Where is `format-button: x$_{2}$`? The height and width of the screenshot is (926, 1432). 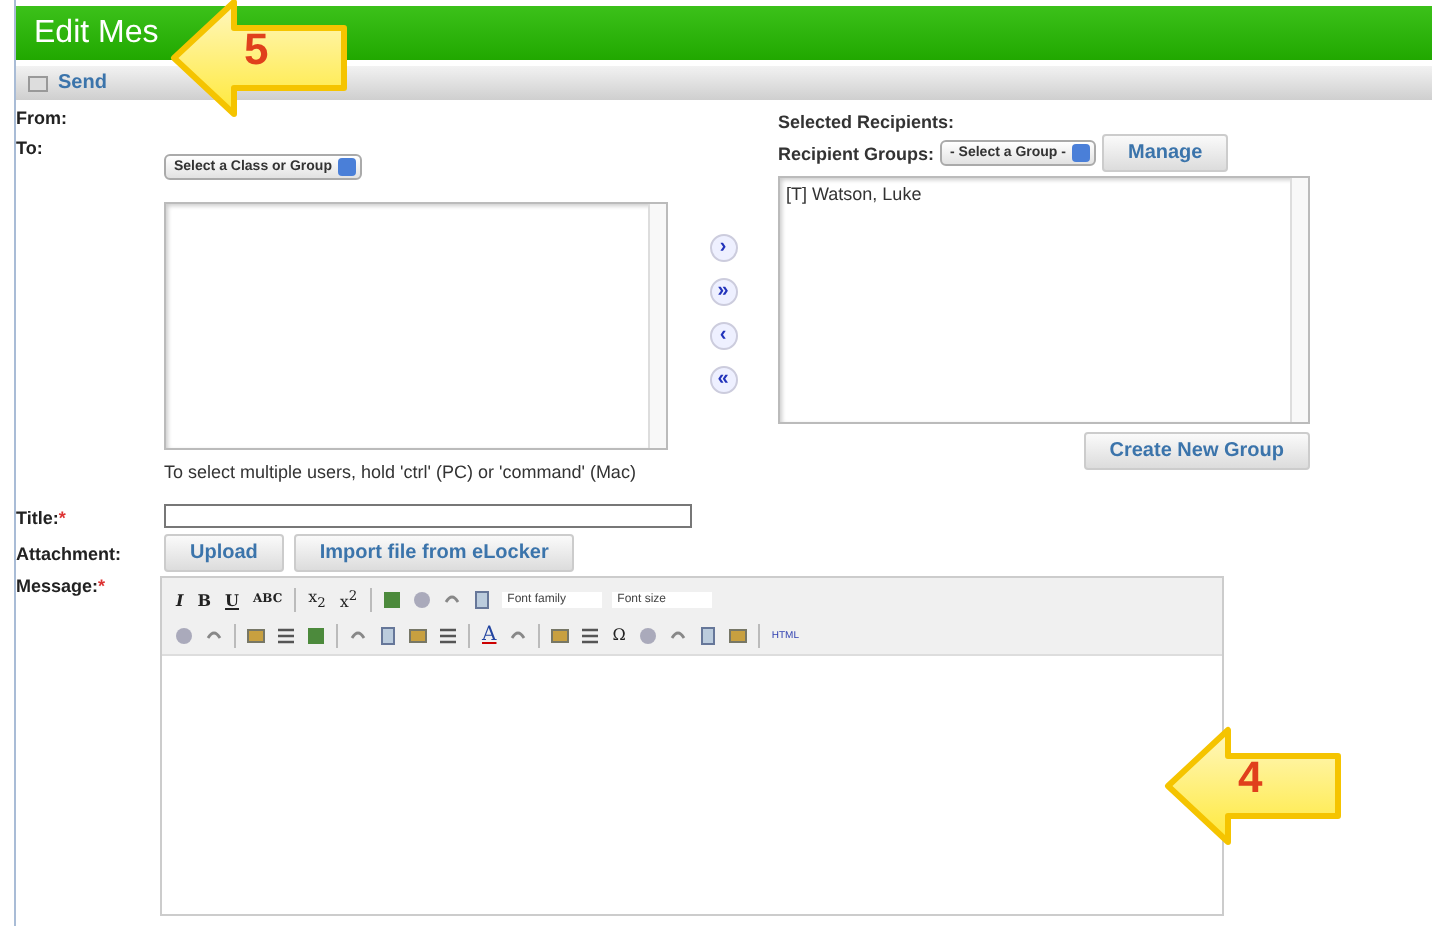
format-button: x$_{2}$ is located at coordinates (317, 599).